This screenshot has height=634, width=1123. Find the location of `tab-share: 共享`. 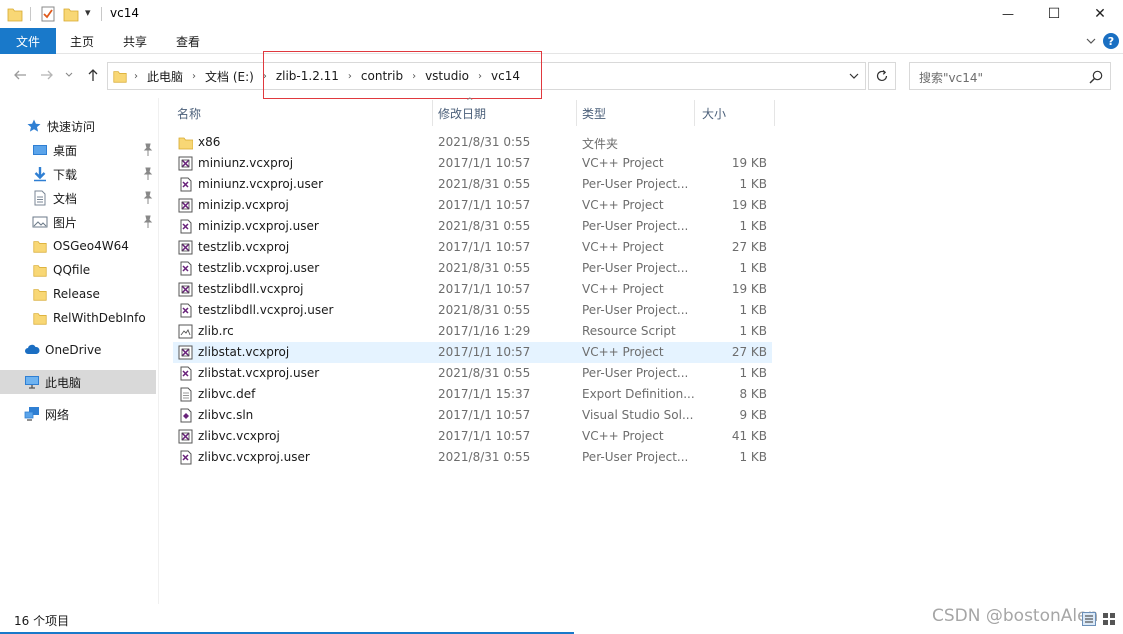

tab-share: 共享 is located at coordinates (135, 41).